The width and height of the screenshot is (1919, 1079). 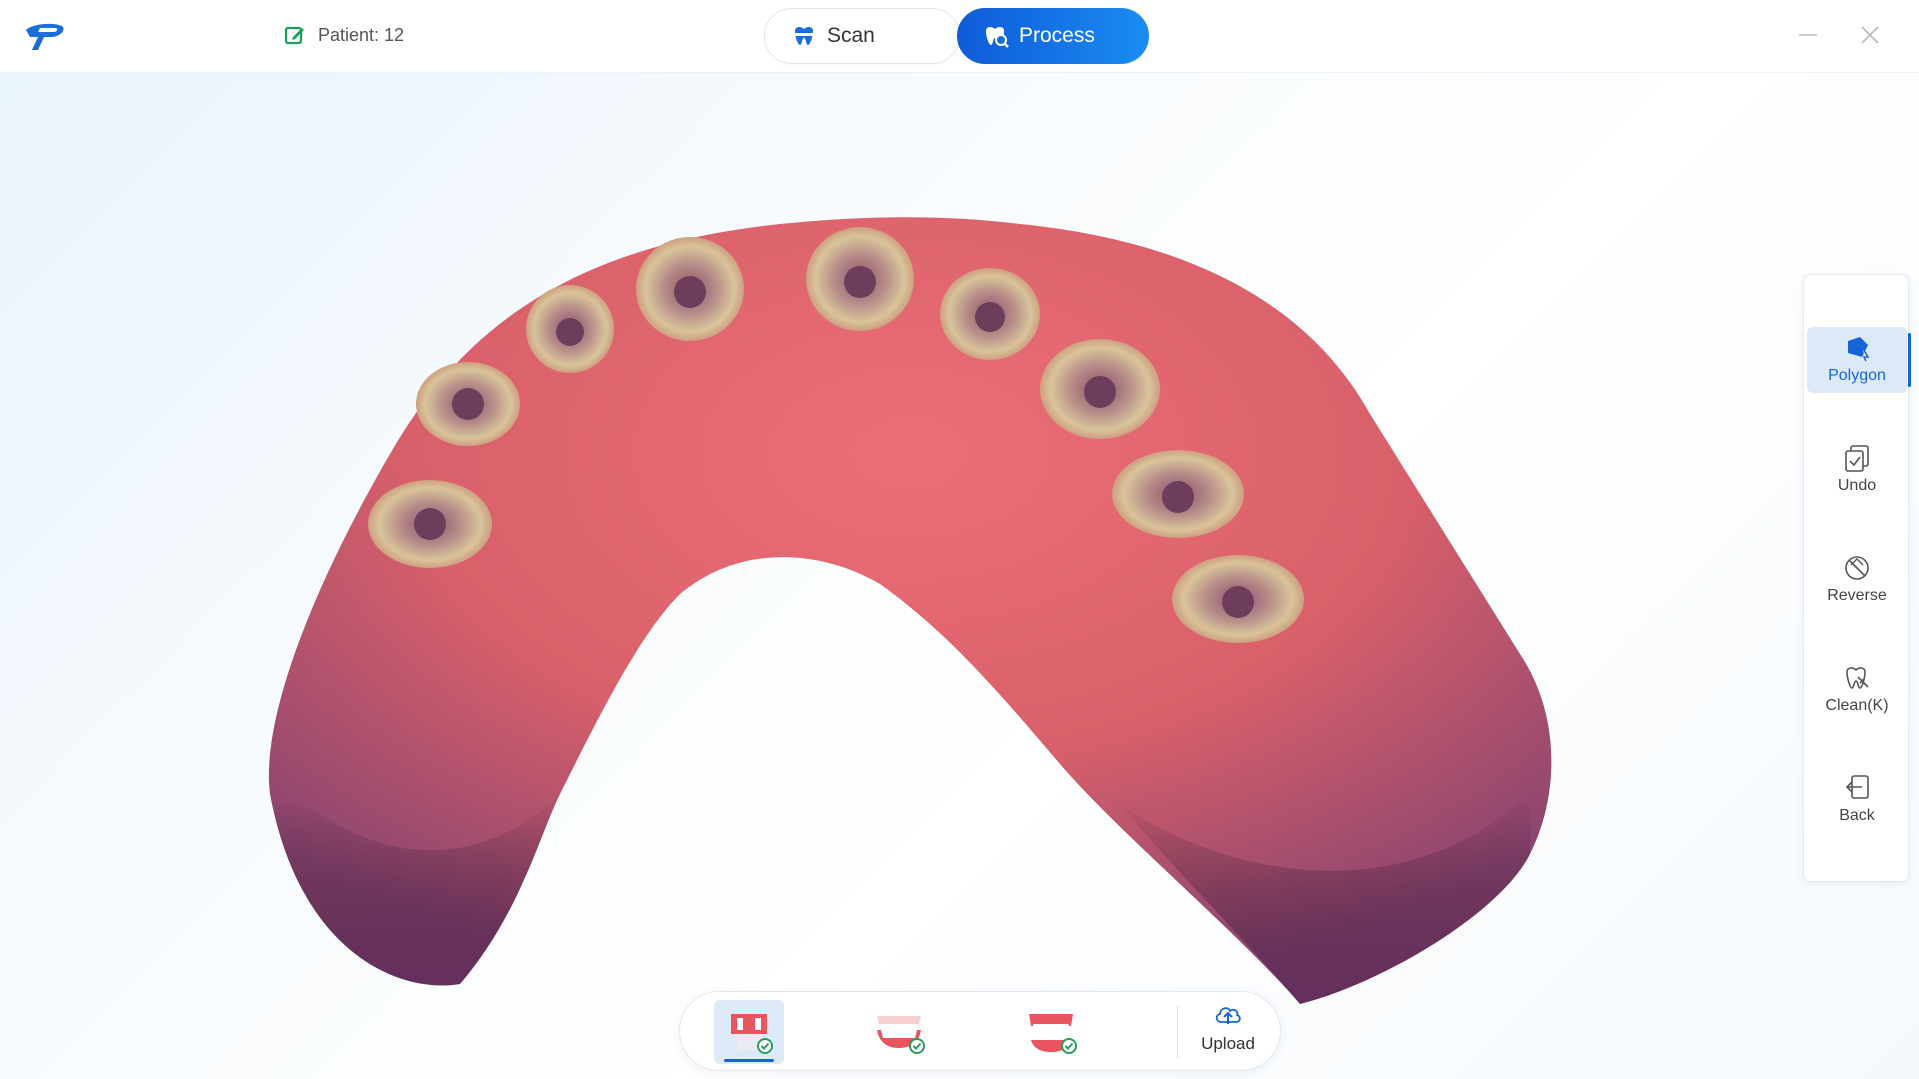 I want to click on polygon-tool-button: Polygon, so click(x=1859, y=360).